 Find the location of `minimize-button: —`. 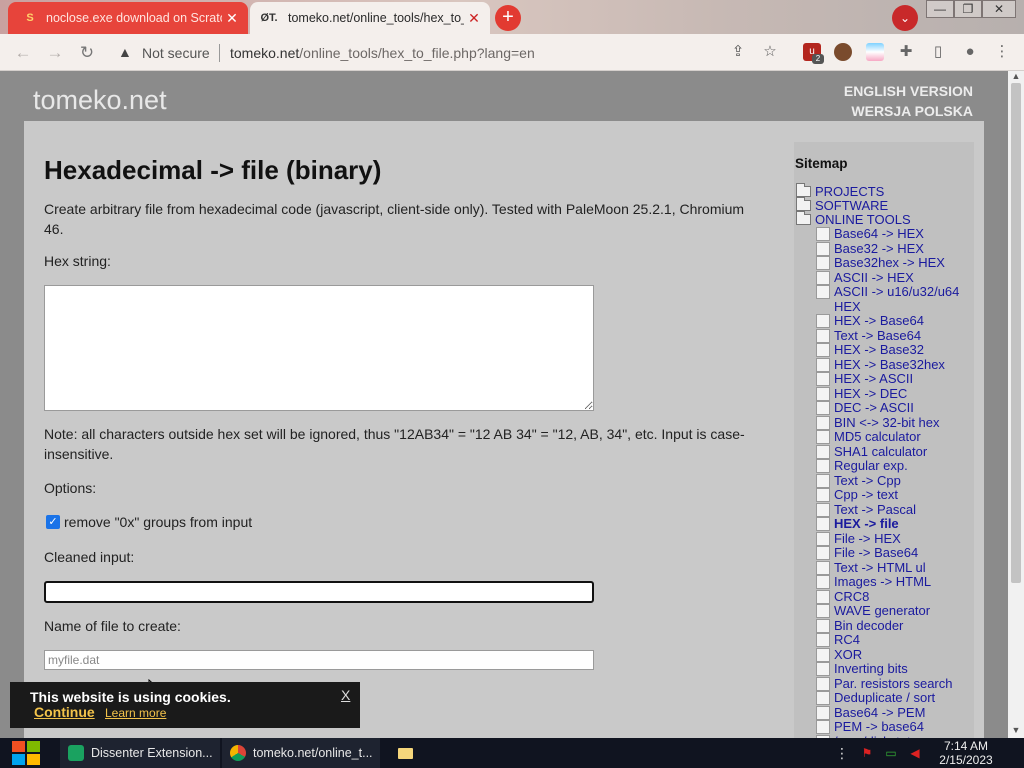

minimize-button: — is located at coordinates (940, 9).